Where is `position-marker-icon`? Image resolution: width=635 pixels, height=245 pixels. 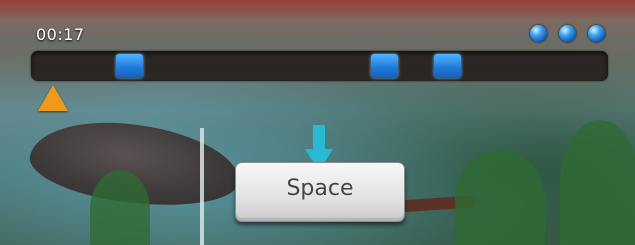
position-marker-icon is located at coordinates (53, 98).